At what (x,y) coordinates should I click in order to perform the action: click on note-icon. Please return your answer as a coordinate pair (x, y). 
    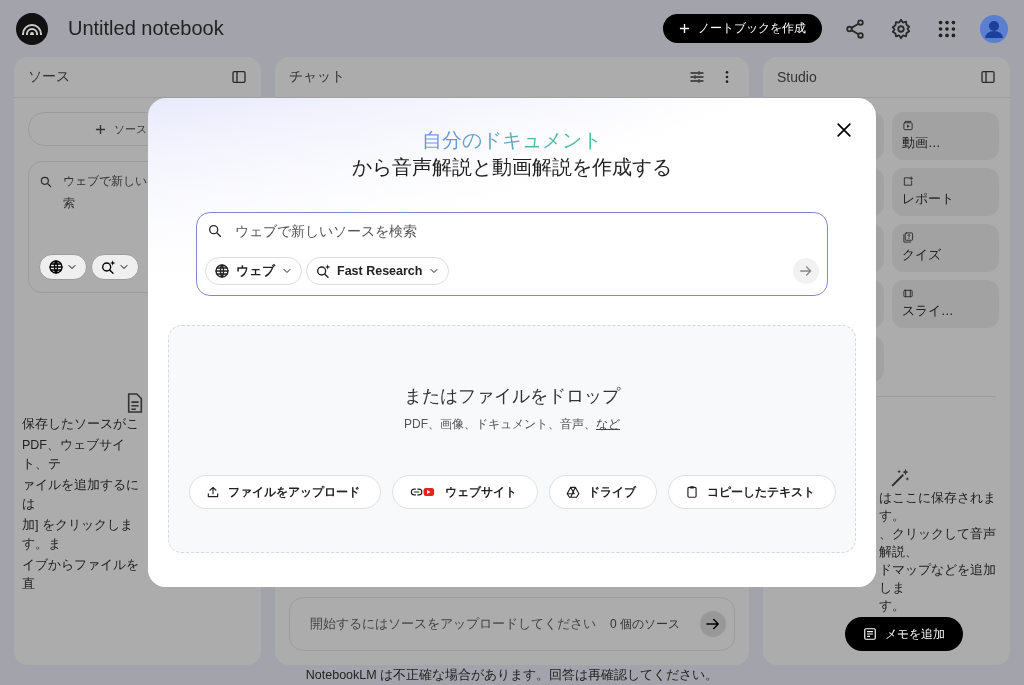
    Looking at the image, I should click on (870, 634).